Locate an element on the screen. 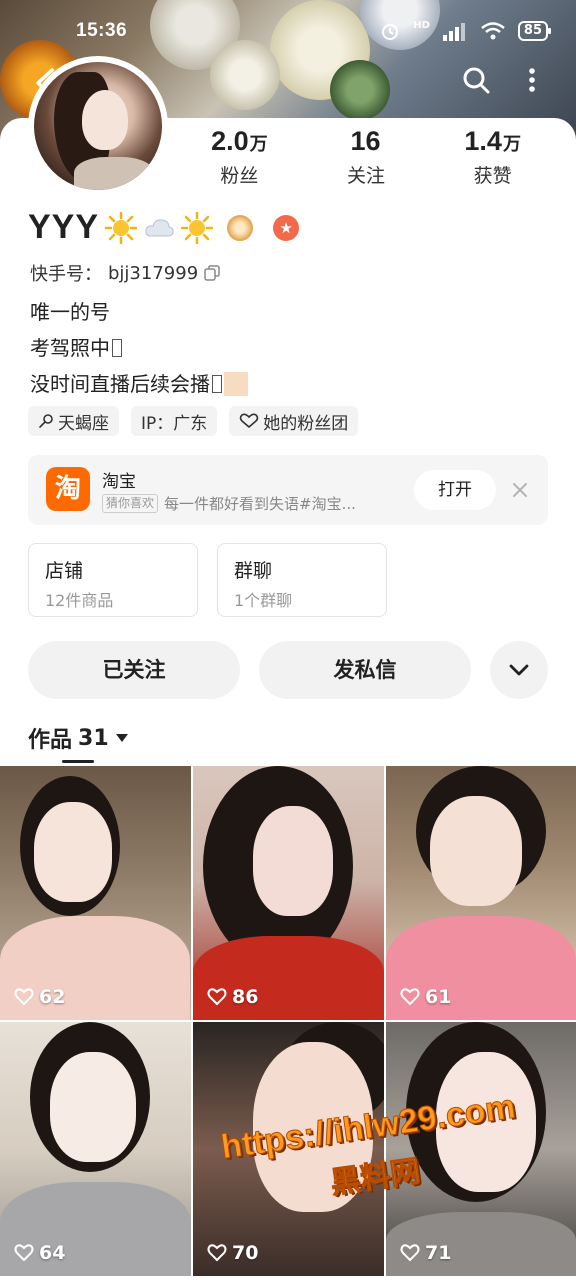 The height and width of the screenshot is (1280, 576). avatar-image is located at coordinates (98, 126).